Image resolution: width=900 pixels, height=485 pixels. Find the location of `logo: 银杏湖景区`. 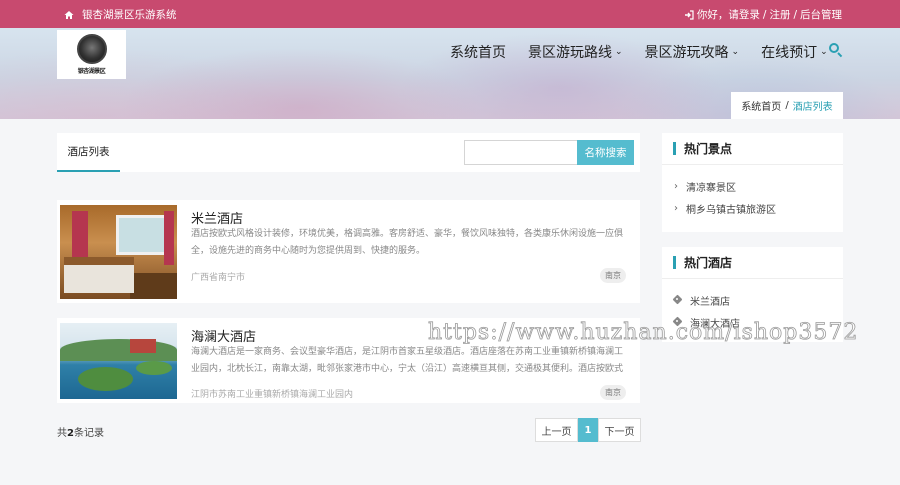

logo: 银杏湖景区 is located at coordinates (91, 54).